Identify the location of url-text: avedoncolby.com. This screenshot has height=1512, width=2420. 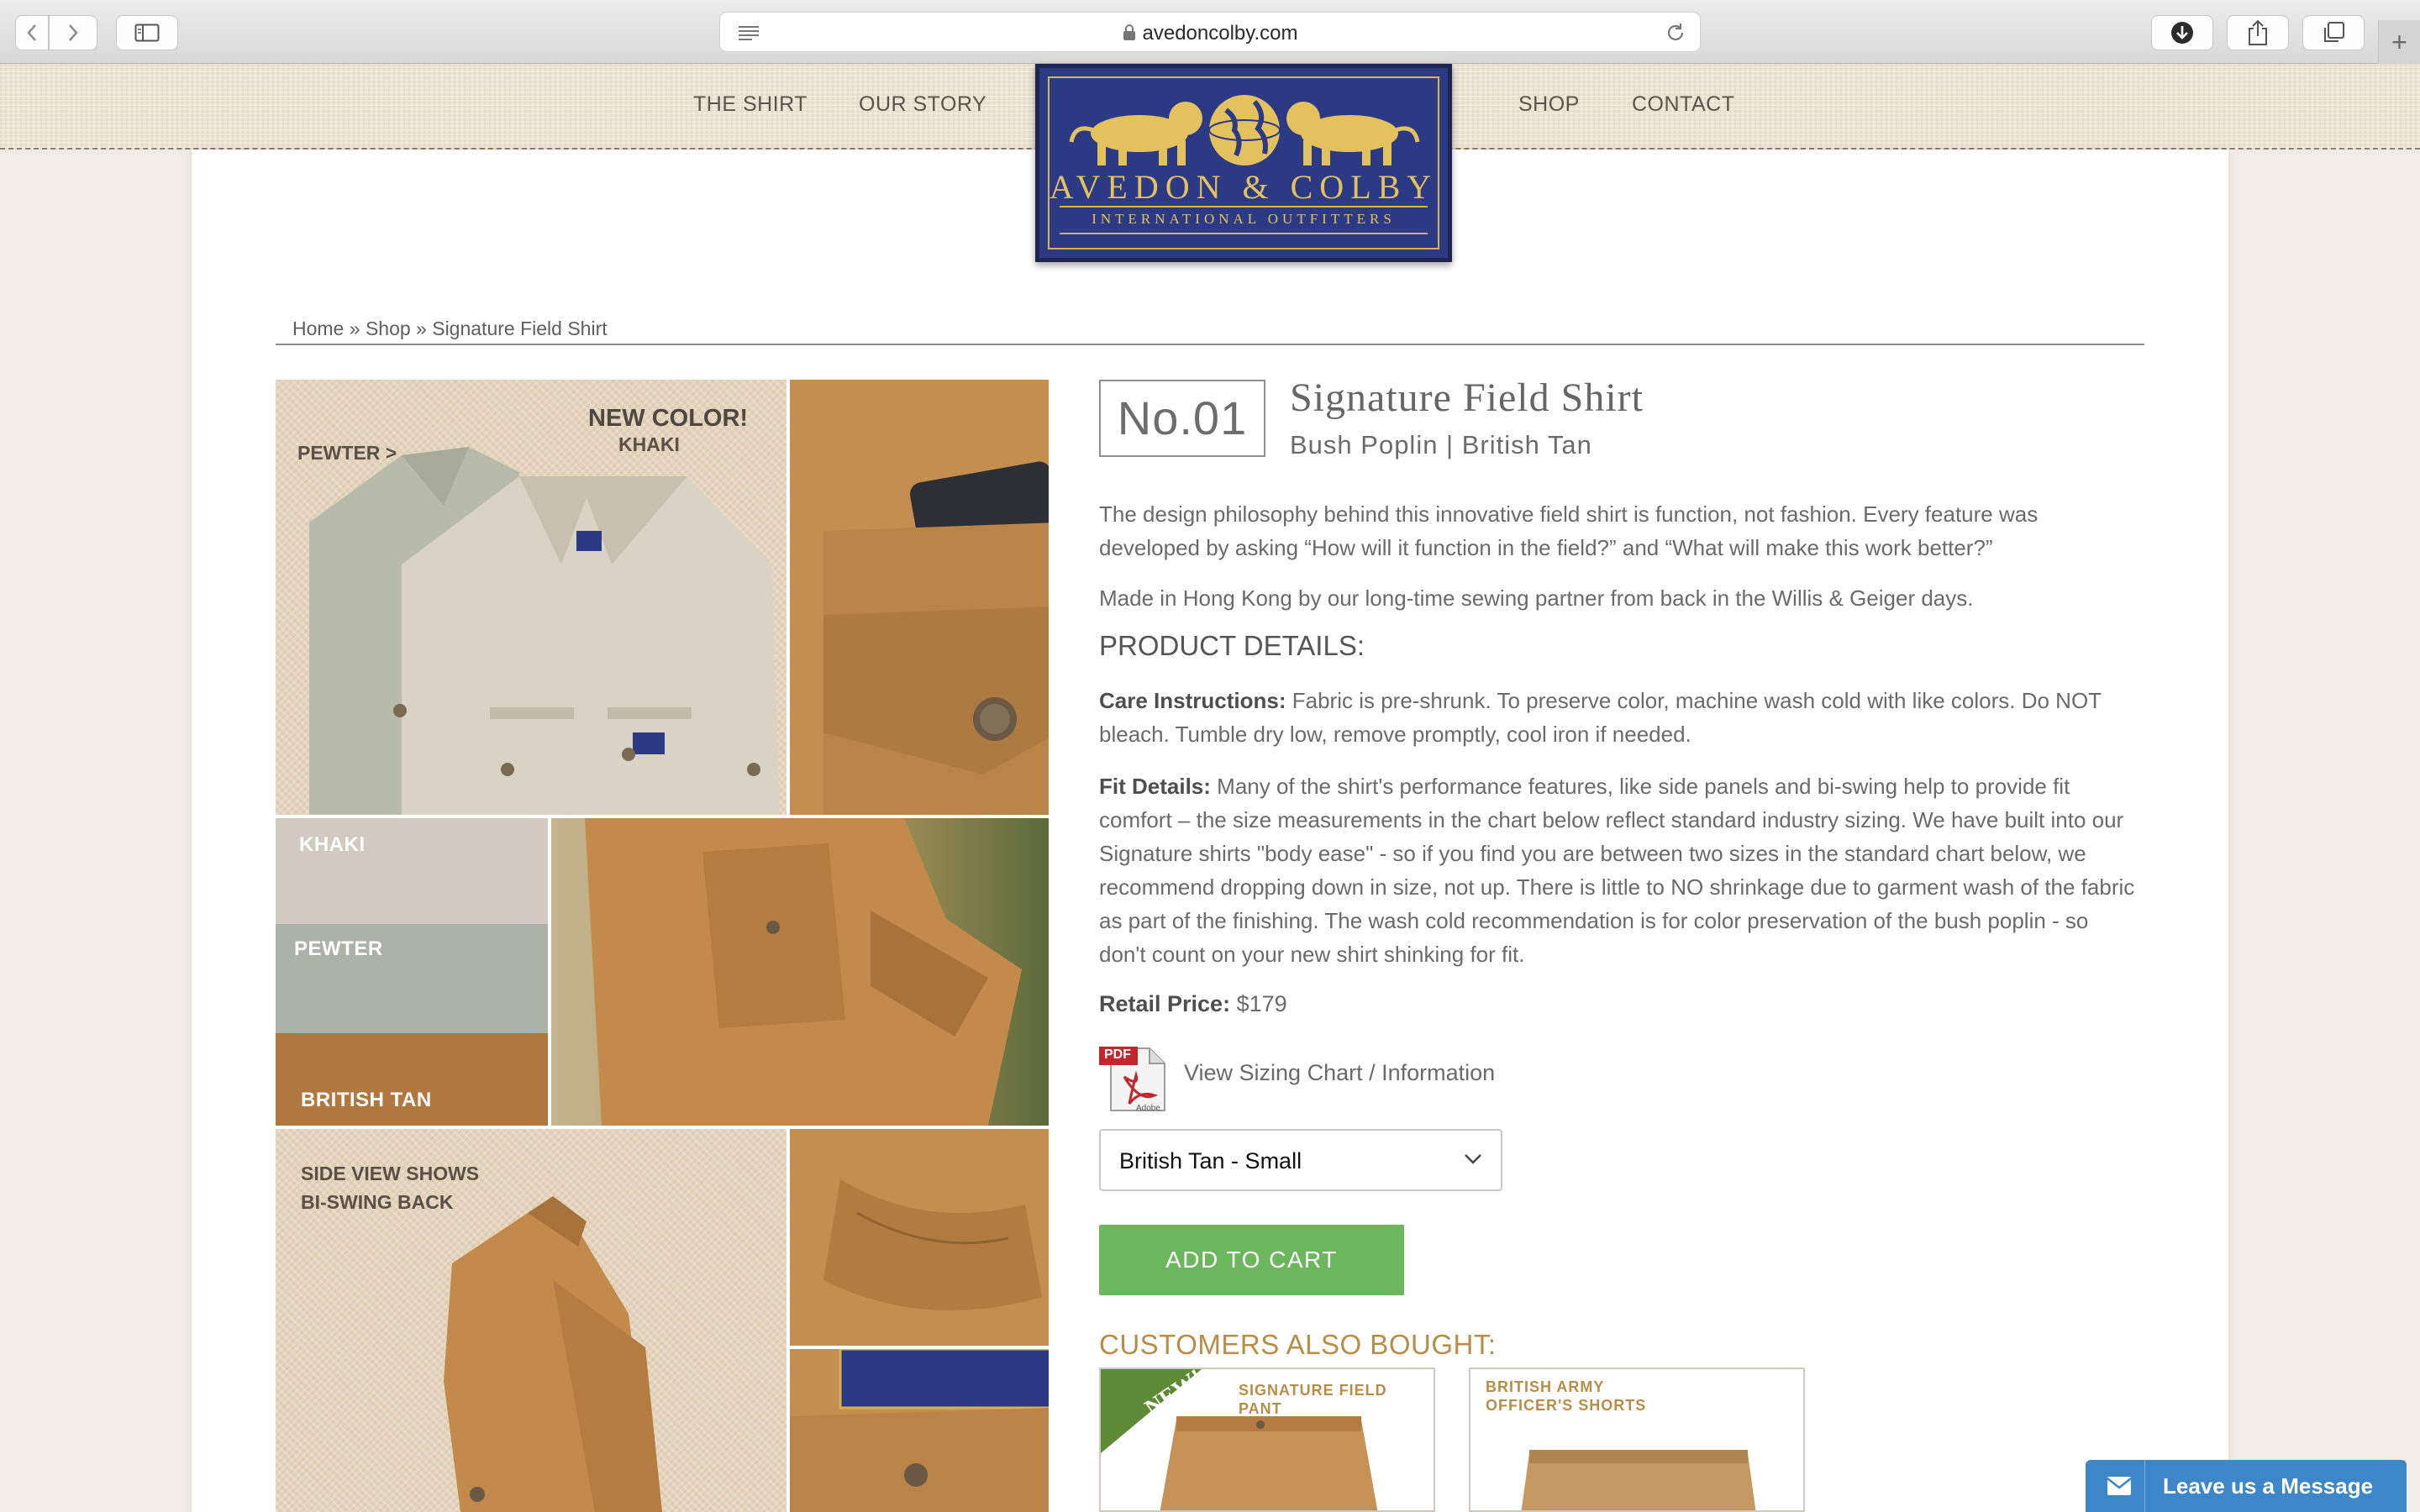
(1210, 33).